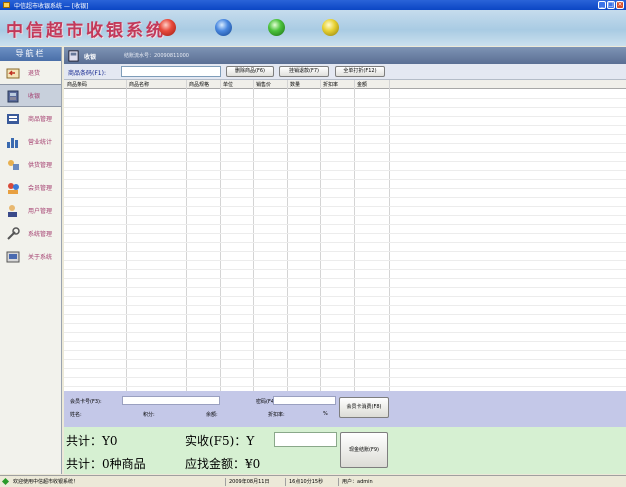  Describe the element at coordinates (139, 84) in the screenshot. I see `column-header: 商品名称` at that location.